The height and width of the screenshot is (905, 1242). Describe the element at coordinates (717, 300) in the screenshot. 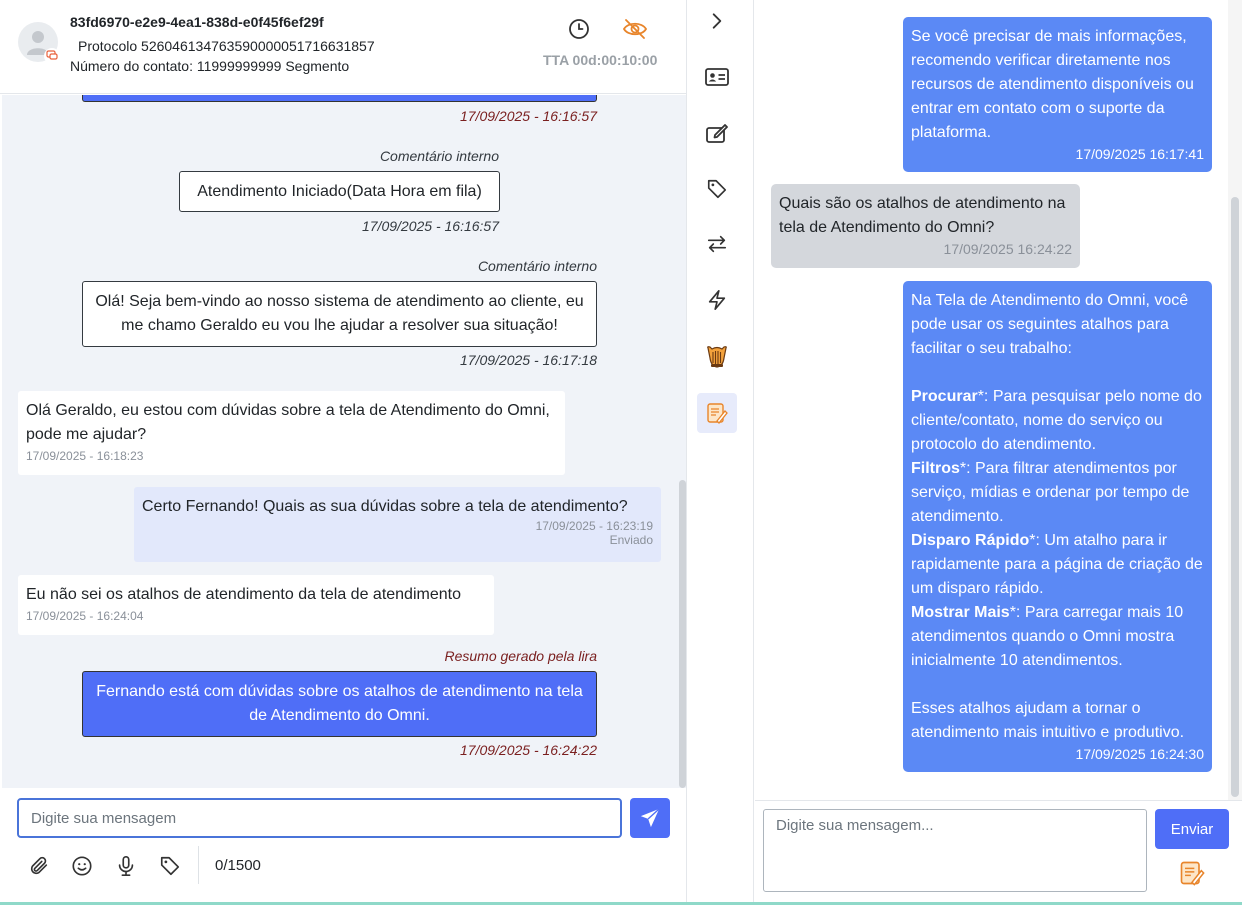

I see `lightning-icon` at that location.